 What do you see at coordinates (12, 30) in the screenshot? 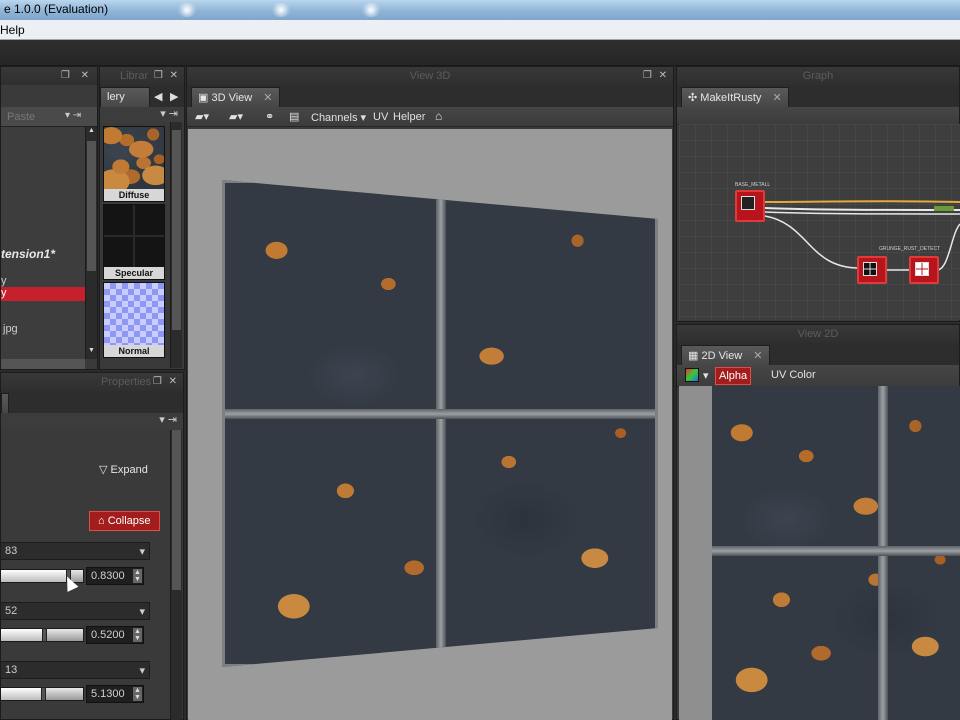
I see `menu-item-help: Help` at bounding box center [12, 30].